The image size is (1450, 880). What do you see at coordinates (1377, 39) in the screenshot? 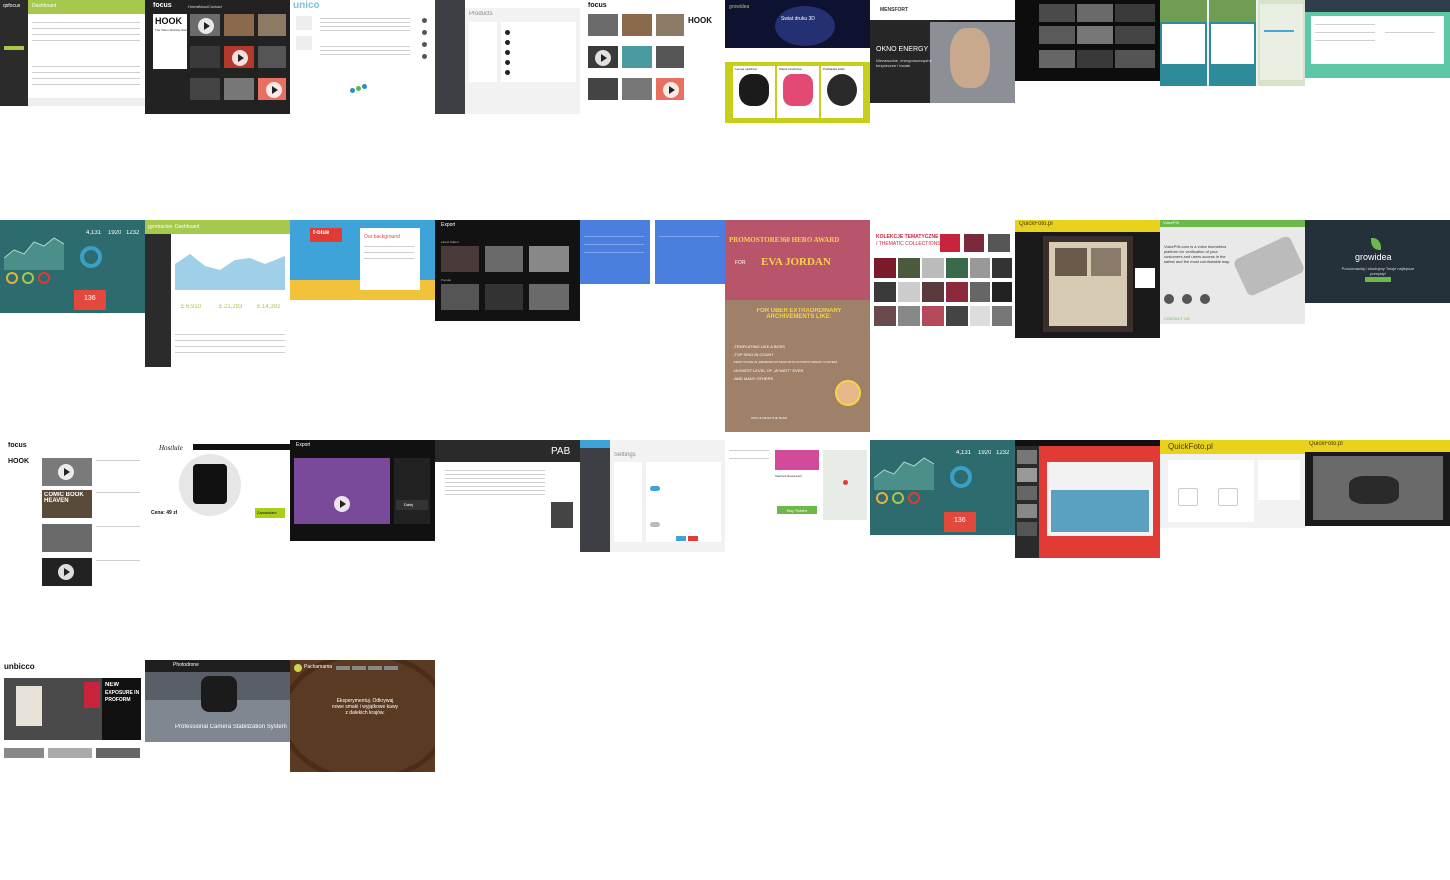
I see `tile-growidea-teal` at bounding box center [1377, 39].